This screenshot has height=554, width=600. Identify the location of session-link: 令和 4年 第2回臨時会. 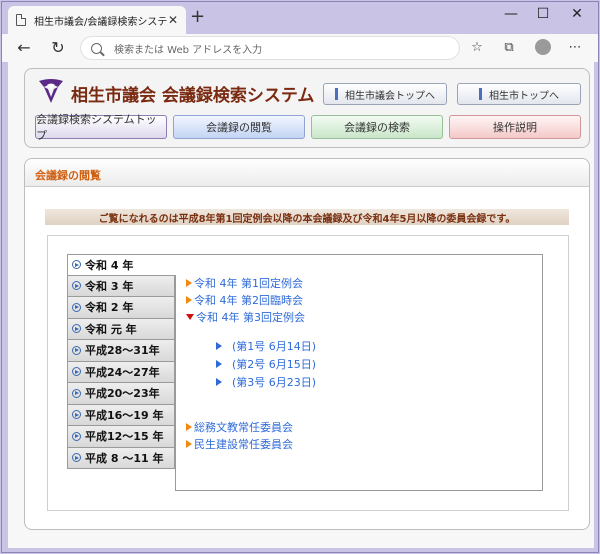
(244, 300).